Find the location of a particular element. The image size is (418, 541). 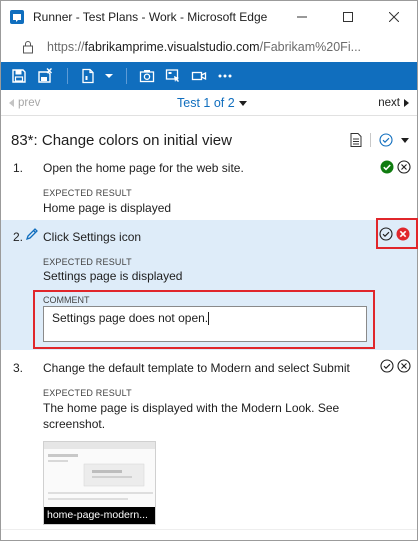

new-bug-icon is located at coordinates (88, 76).